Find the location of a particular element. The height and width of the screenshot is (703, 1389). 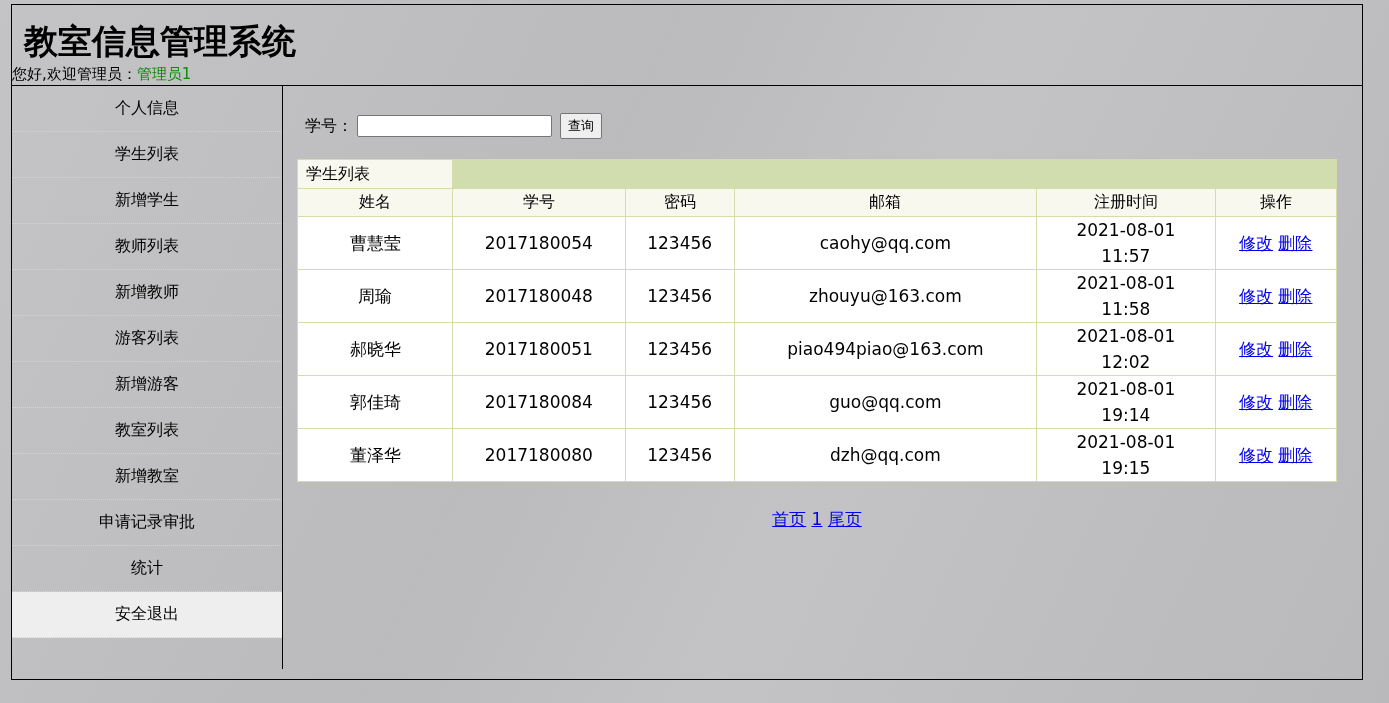

table-cell-text: 2021-08-01 19:14 is located at coordinates (1126, 402).